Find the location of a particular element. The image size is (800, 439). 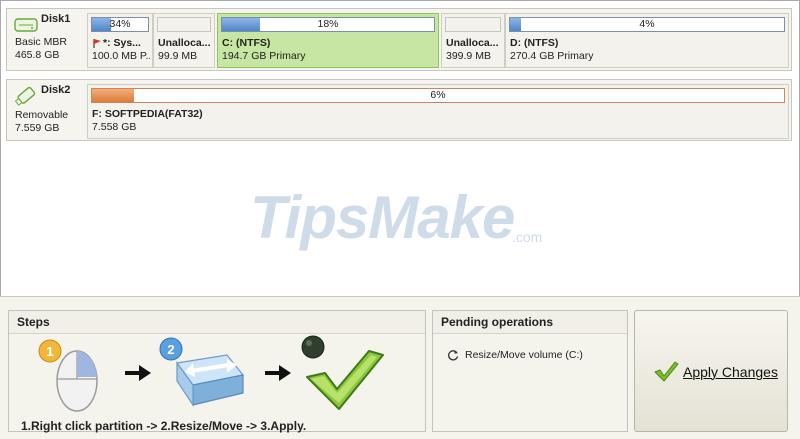

resize-drive-icon: 2 is located at coordinates (202, 372).